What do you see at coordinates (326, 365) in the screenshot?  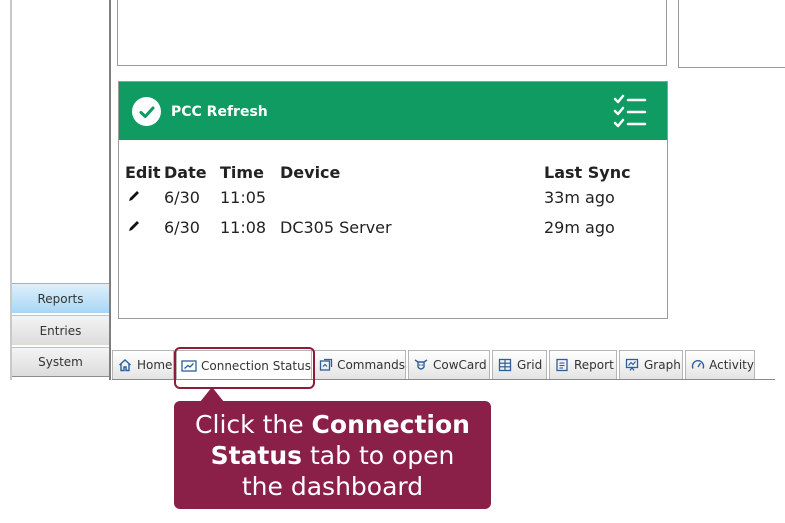 I see `commands-icon` at bounding box center [326, 365].